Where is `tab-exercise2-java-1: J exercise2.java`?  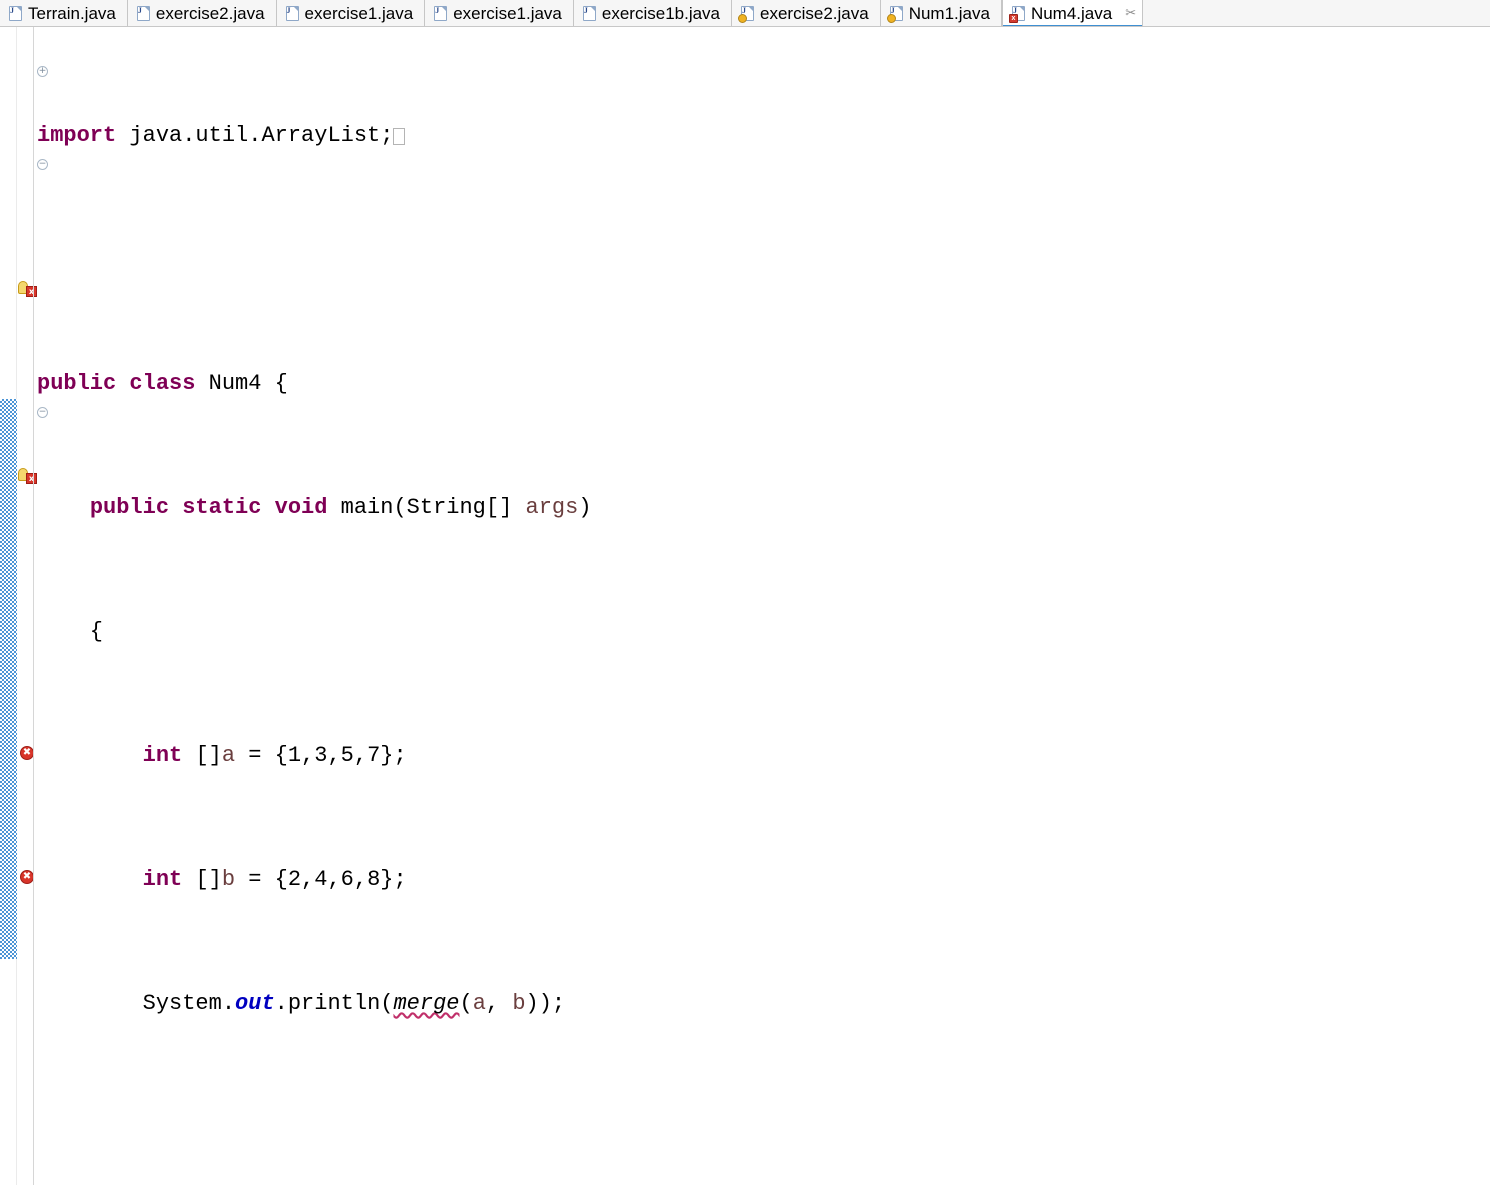 tab-exercise2-java-1: J exercise2.java is located at coordinates (202, 13).